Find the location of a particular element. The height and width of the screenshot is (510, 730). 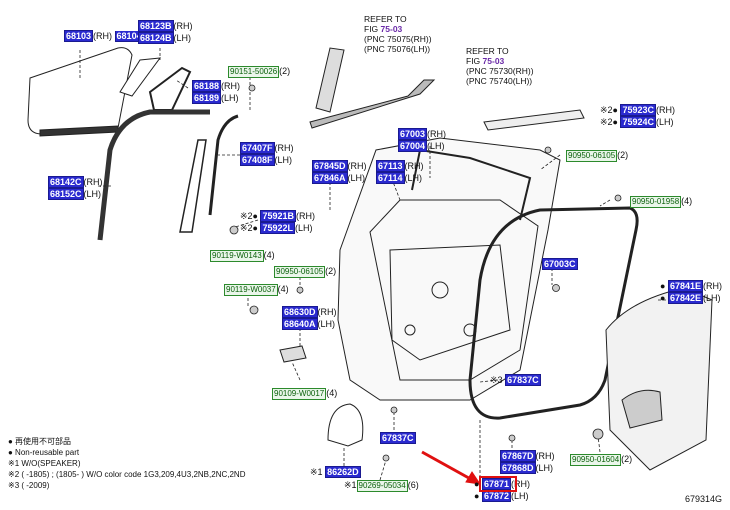

part-number-68640a: 68640A is located at coordinates (300, 324).